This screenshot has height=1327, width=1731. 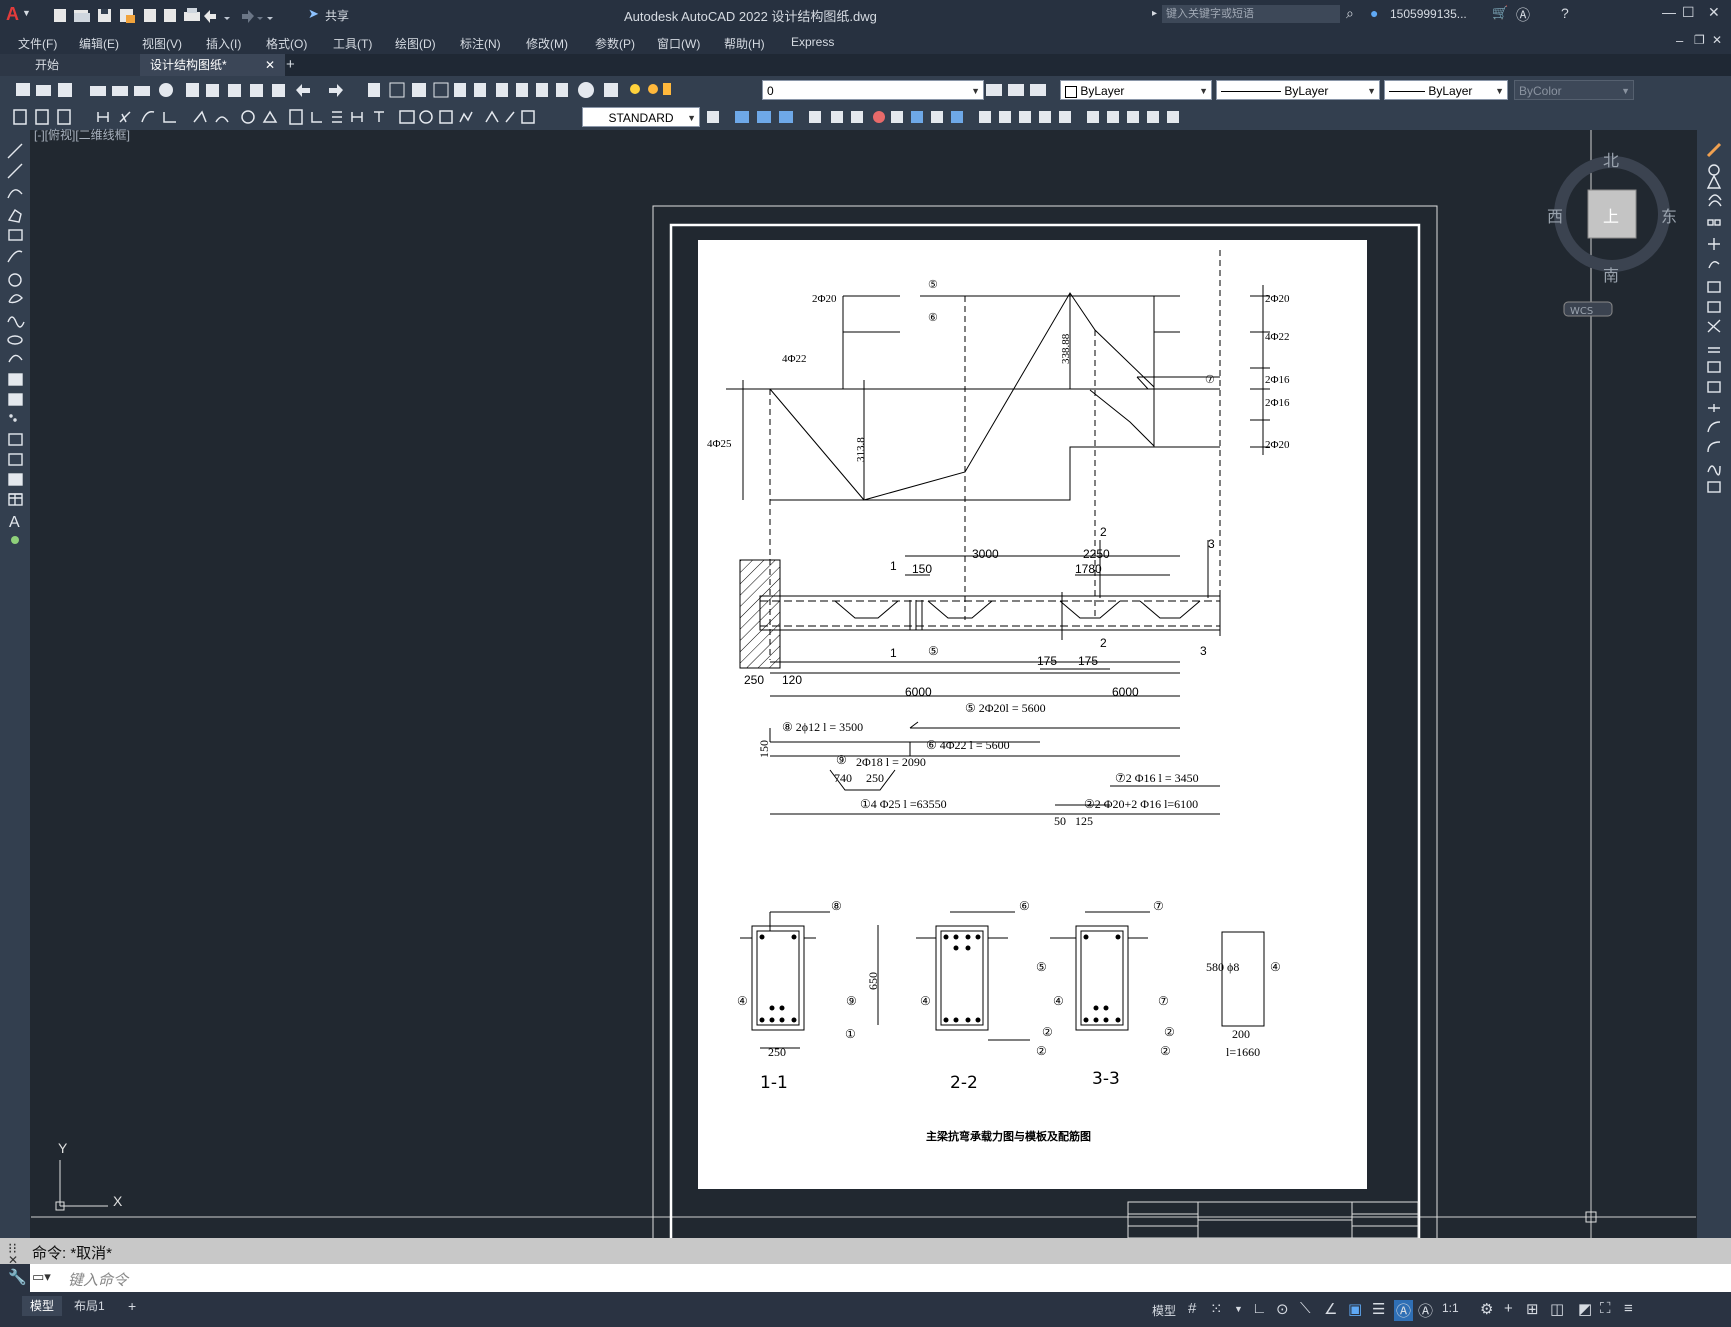 I want to click on command-history: ⁝⁝ ✕ 命令: *取消*, so click(x=865, y=1252).